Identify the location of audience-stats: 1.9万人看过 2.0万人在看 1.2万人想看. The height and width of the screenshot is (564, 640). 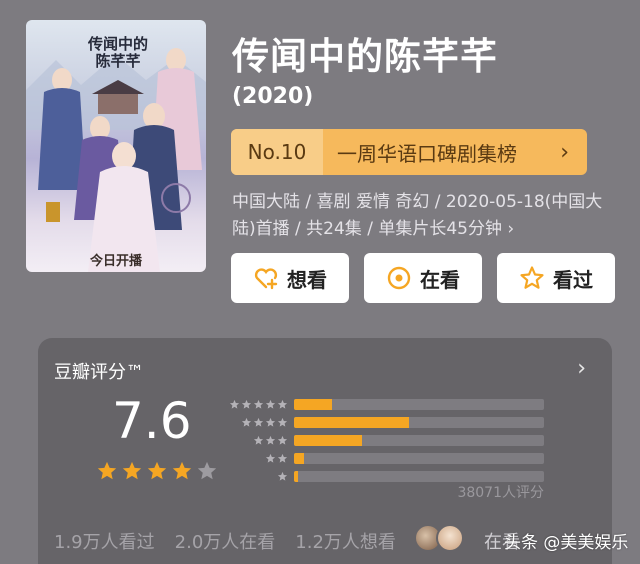
(225, 541).